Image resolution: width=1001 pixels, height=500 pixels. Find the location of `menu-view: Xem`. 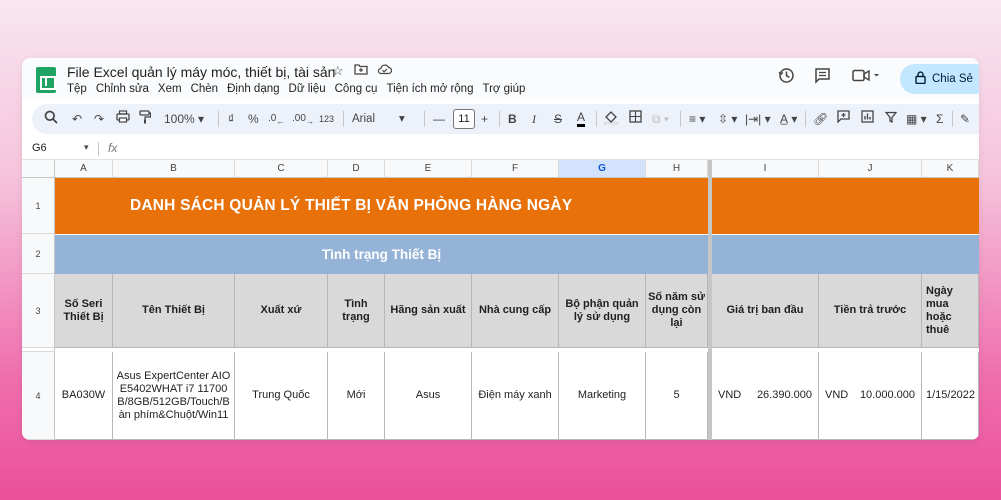

menu-view: Xem is located at coordinates (170, 89).